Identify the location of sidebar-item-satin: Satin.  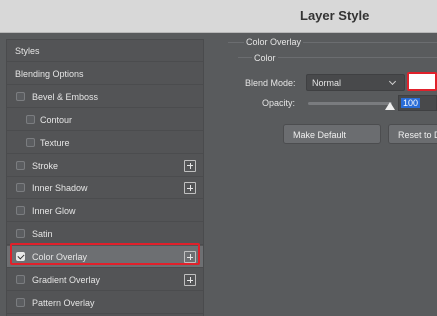
(105, 234).